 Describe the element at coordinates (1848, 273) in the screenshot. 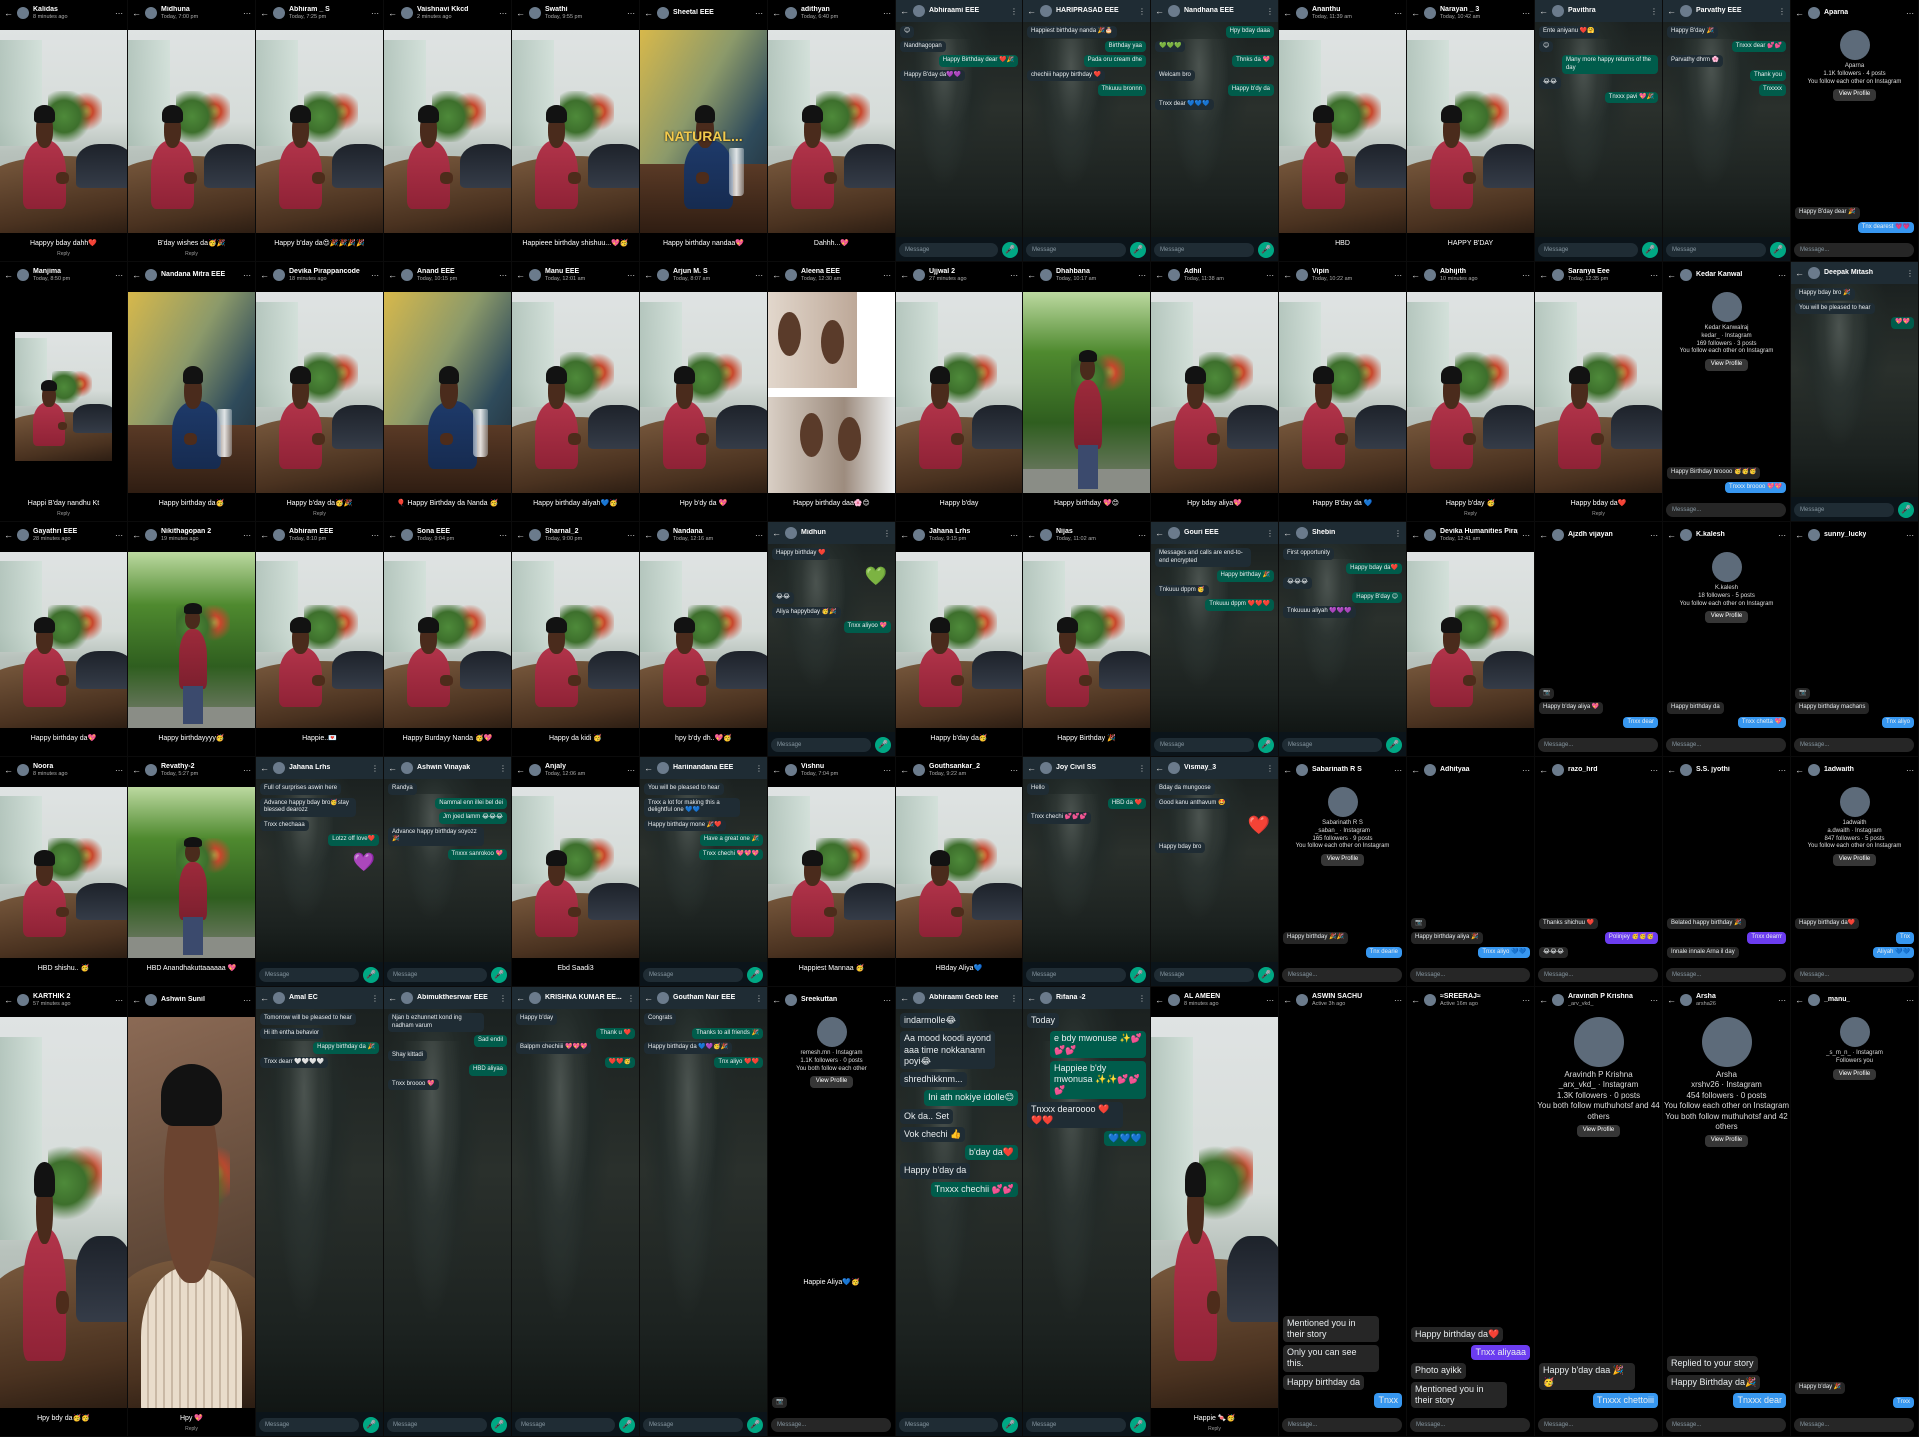

I see `contact-name: Deepak Mitash` at that location.